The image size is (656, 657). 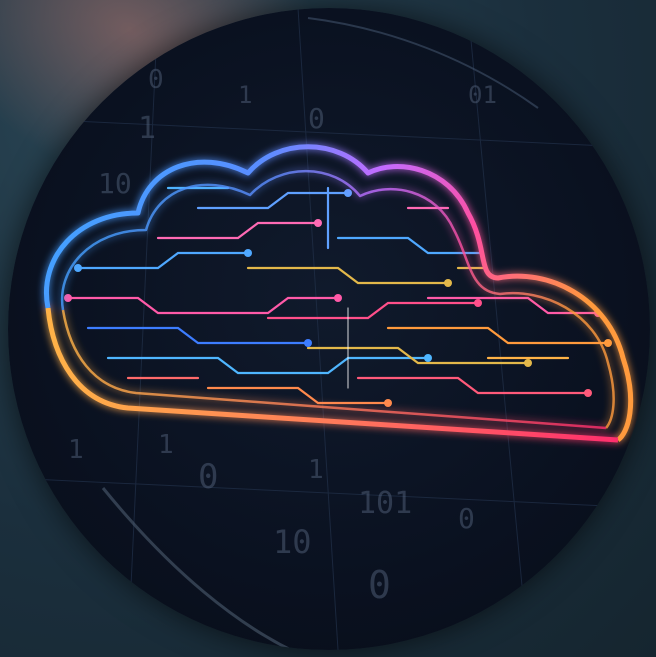 I want to click on background-arc-top, so click(x=423, y=63).